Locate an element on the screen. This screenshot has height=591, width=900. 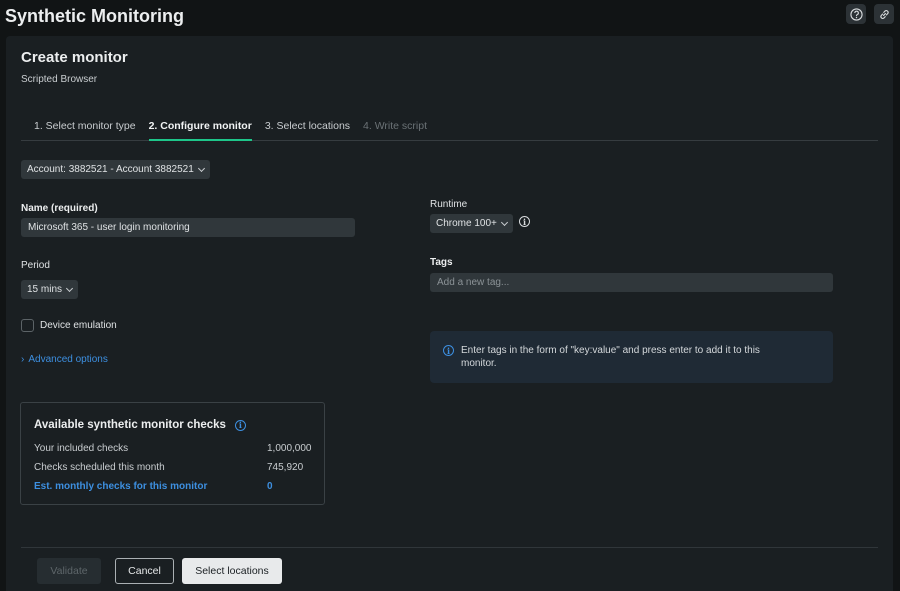
checks-row: Checks scheduled this month 745,920 is located at coordinates (169, 467).